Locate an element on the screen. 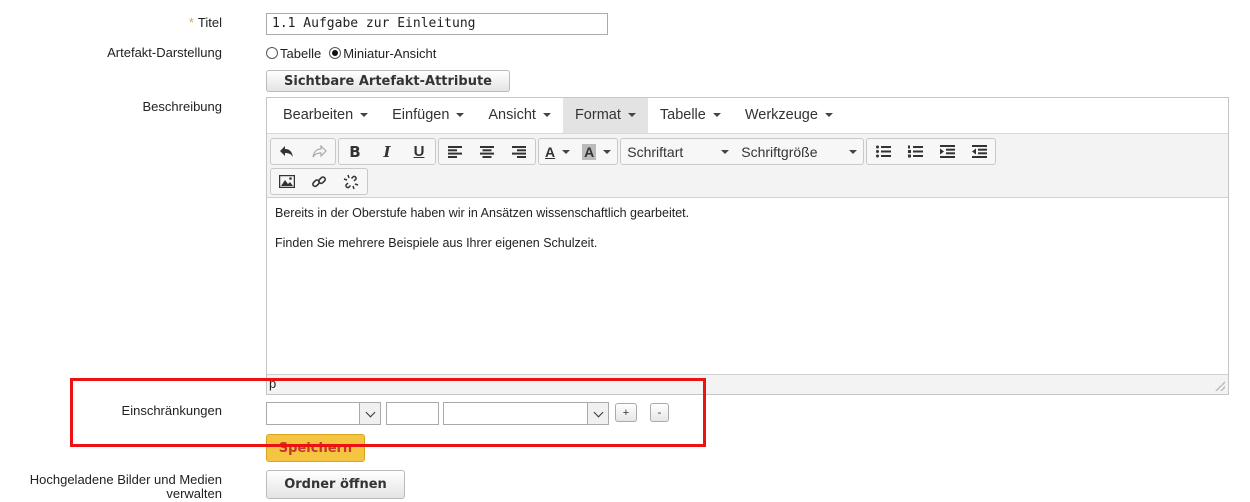 The height and width of the screenshot is (502, 1250). element-path: p is located at coordinates (272, 383).